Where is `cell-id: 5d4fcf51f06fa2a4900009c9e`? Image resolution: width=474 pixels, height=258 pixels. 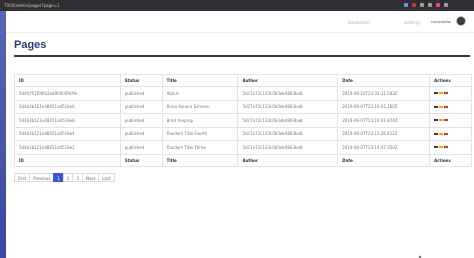 cell-id: 5d4fcf51f06fa2a4900009c9e is located at coordinates (67, 93).